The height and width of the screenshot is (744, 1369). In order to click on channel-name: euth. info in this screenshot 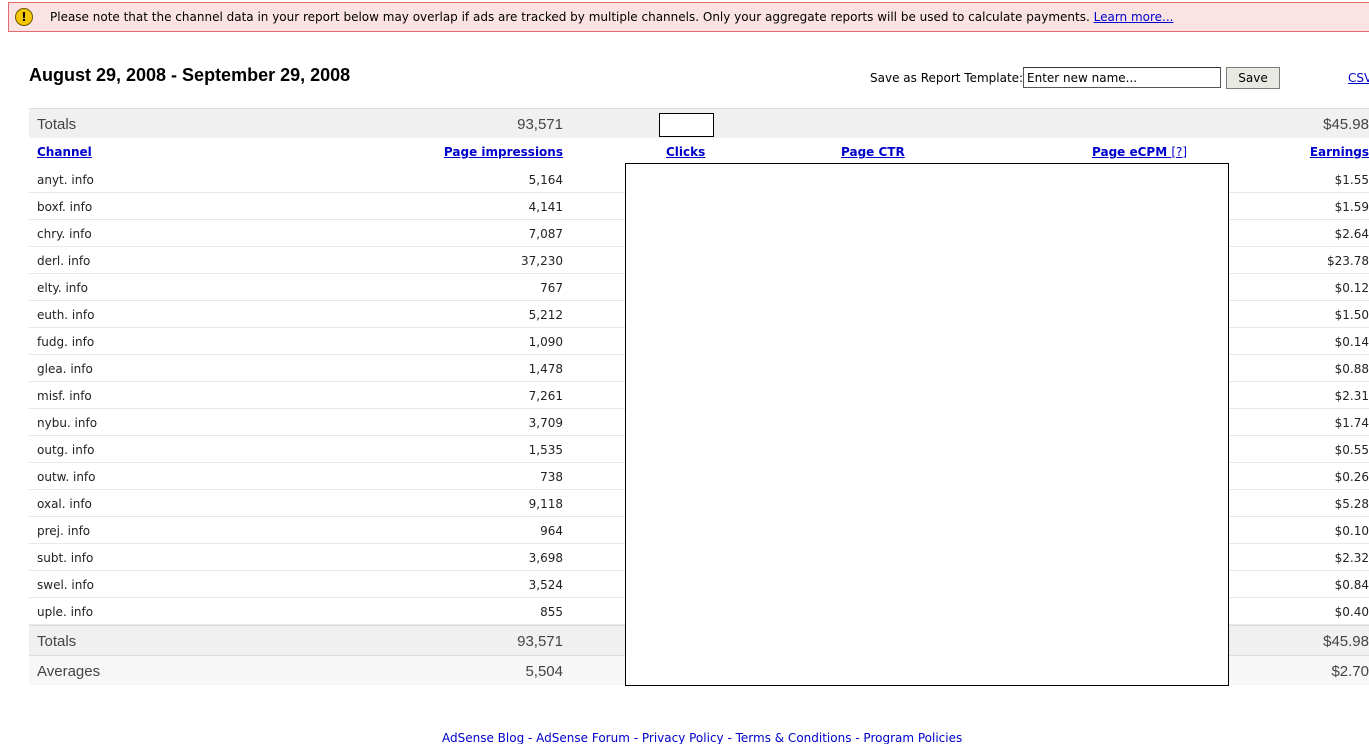, I will do `click(66, 315)`.